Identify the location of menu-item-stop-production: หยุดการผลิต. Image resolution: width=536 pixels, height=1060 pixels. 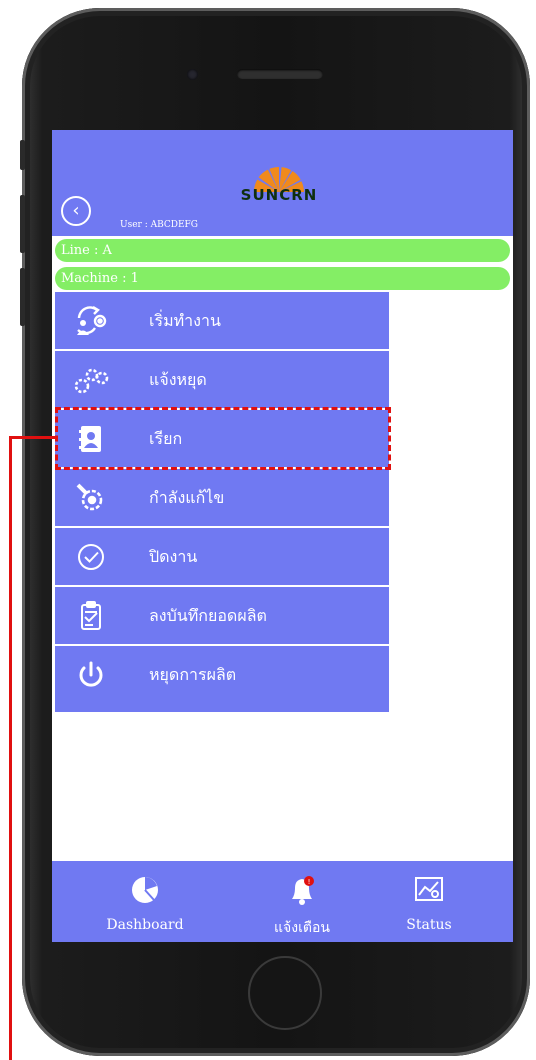
(222, 679).